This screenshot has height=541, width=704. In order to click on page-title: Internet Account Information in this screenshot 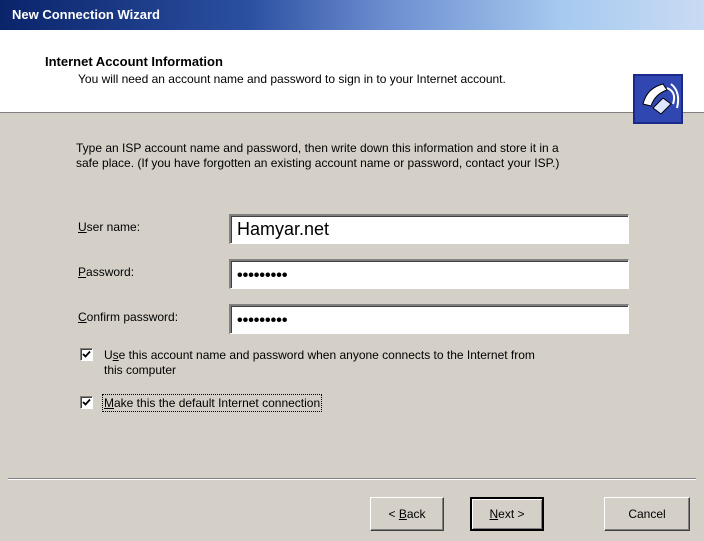, I will do `click(134, 61)`.